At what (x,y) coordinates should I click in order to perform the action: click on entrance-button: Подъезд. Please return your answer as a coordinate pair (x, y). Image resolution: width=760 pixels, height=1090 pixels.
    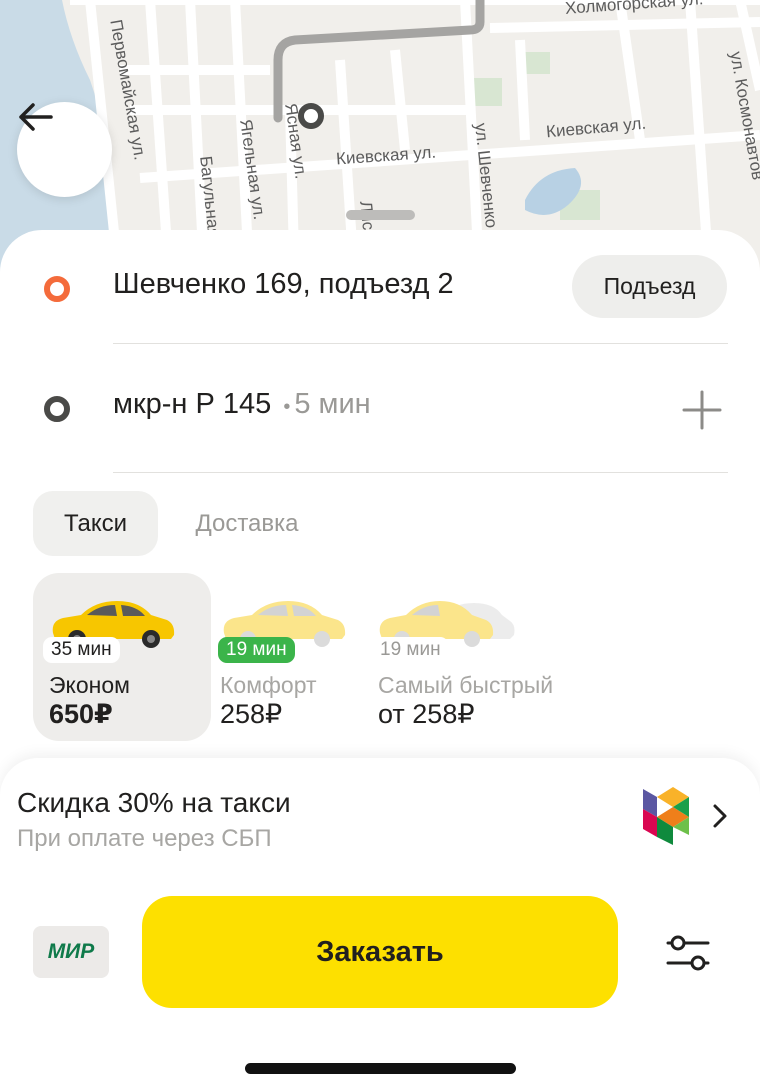
    Looking at the image, I should click on (649, 286).